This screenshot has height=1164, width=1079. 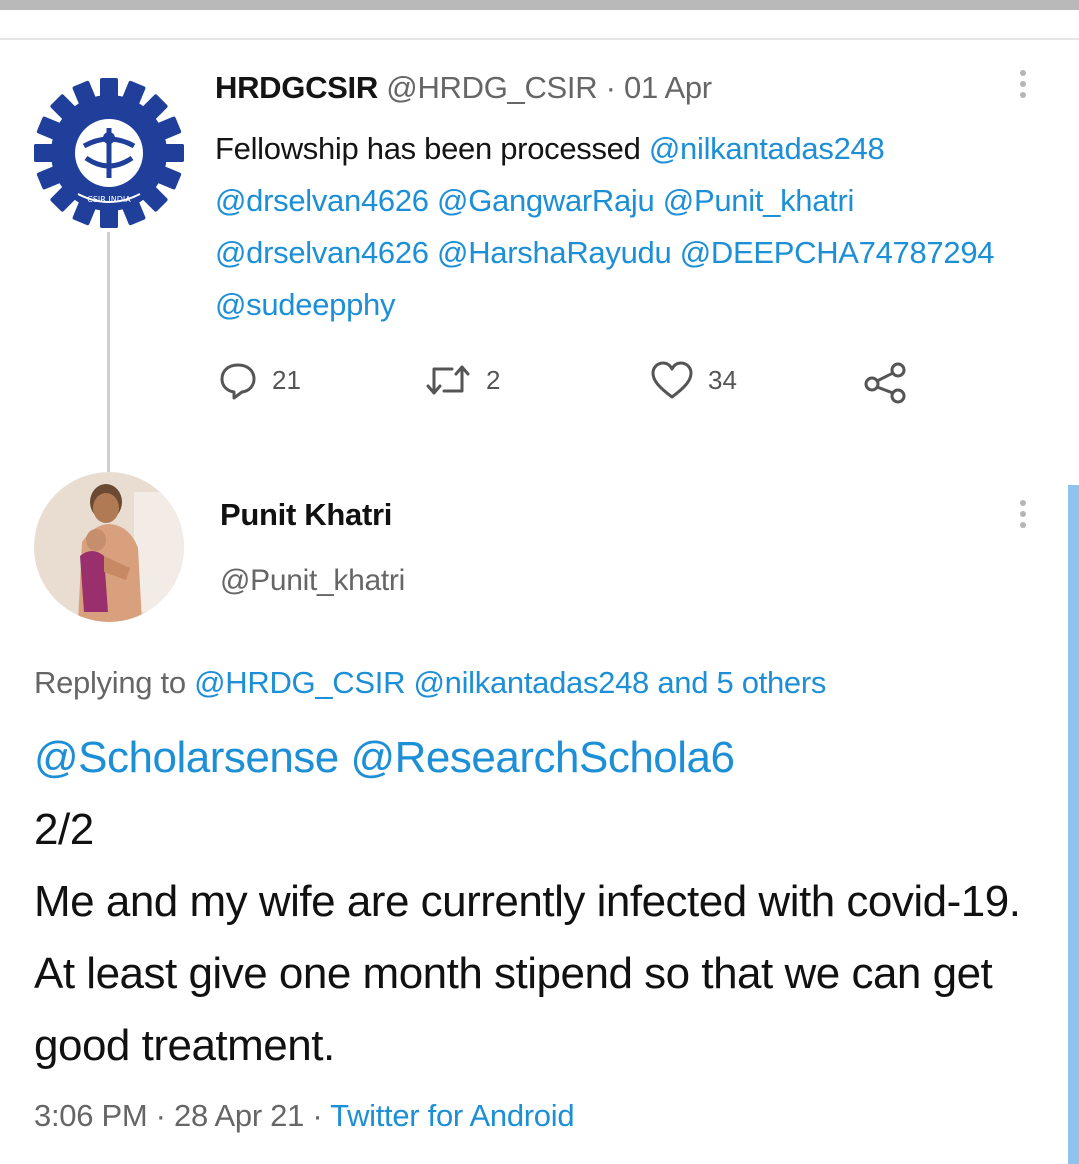 I want to click on heart-icon, so click(x=672, y=380).